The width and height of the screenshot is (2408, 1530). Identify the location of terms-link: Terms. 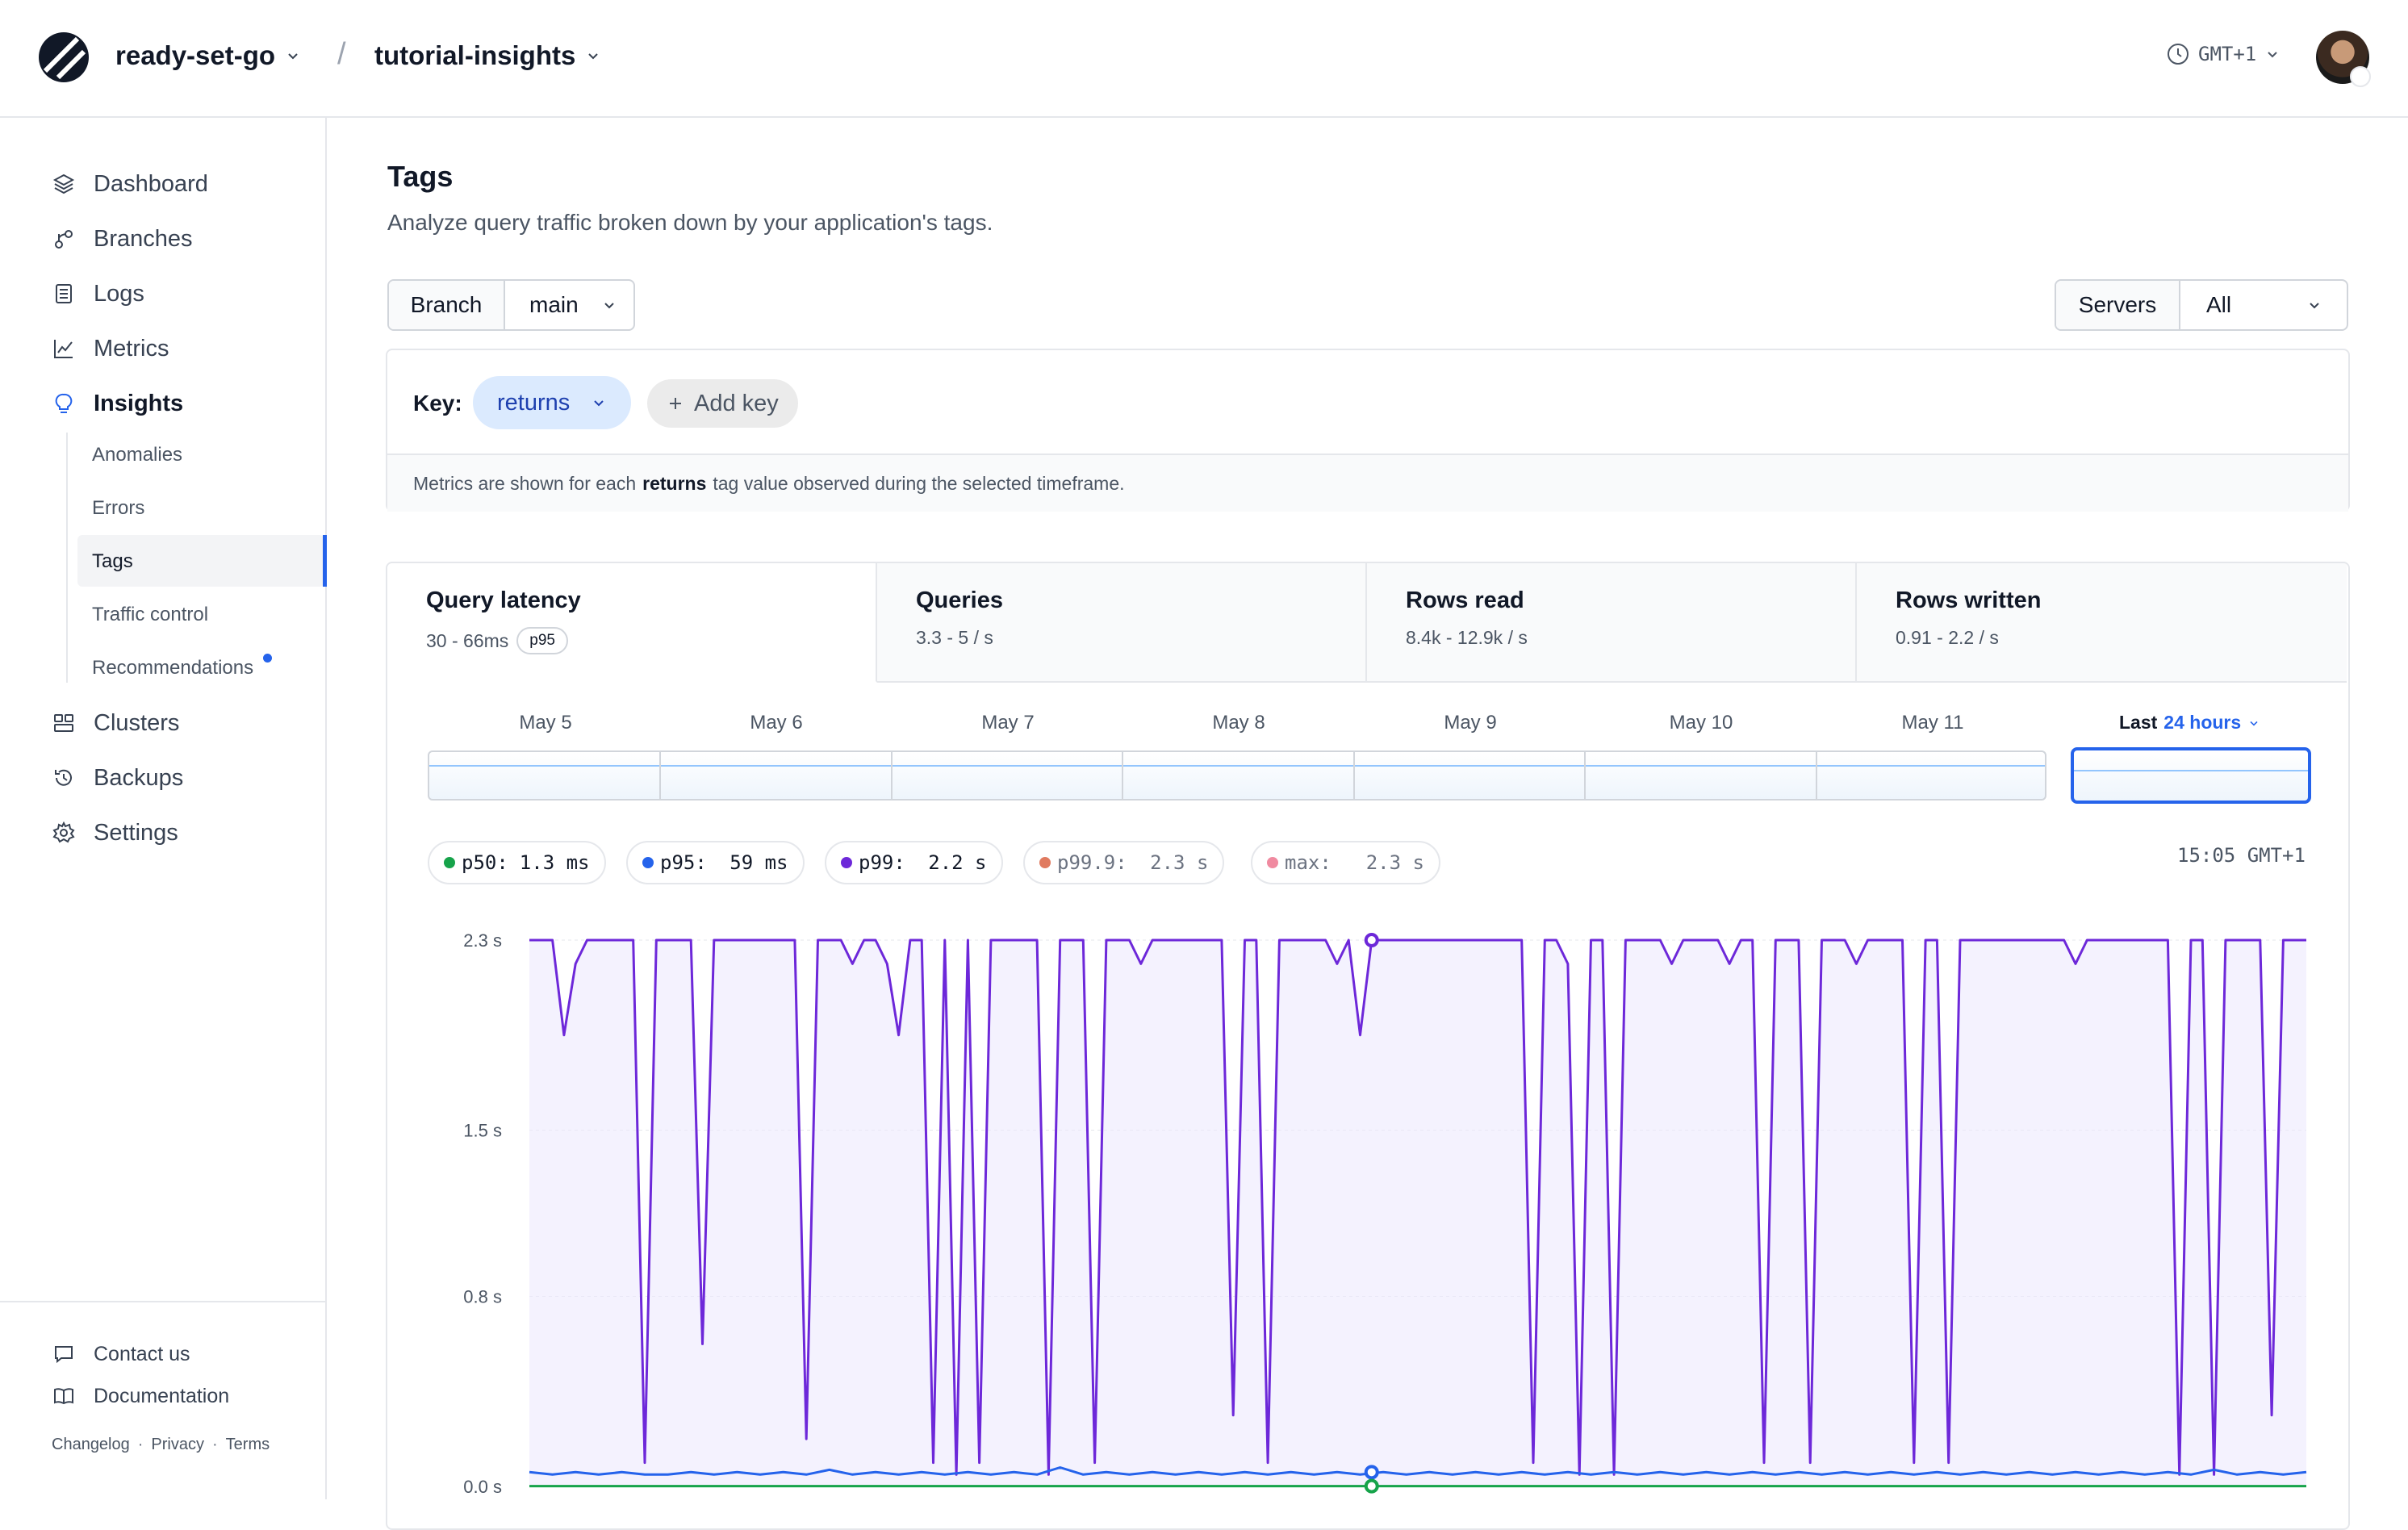
(248, 1445).